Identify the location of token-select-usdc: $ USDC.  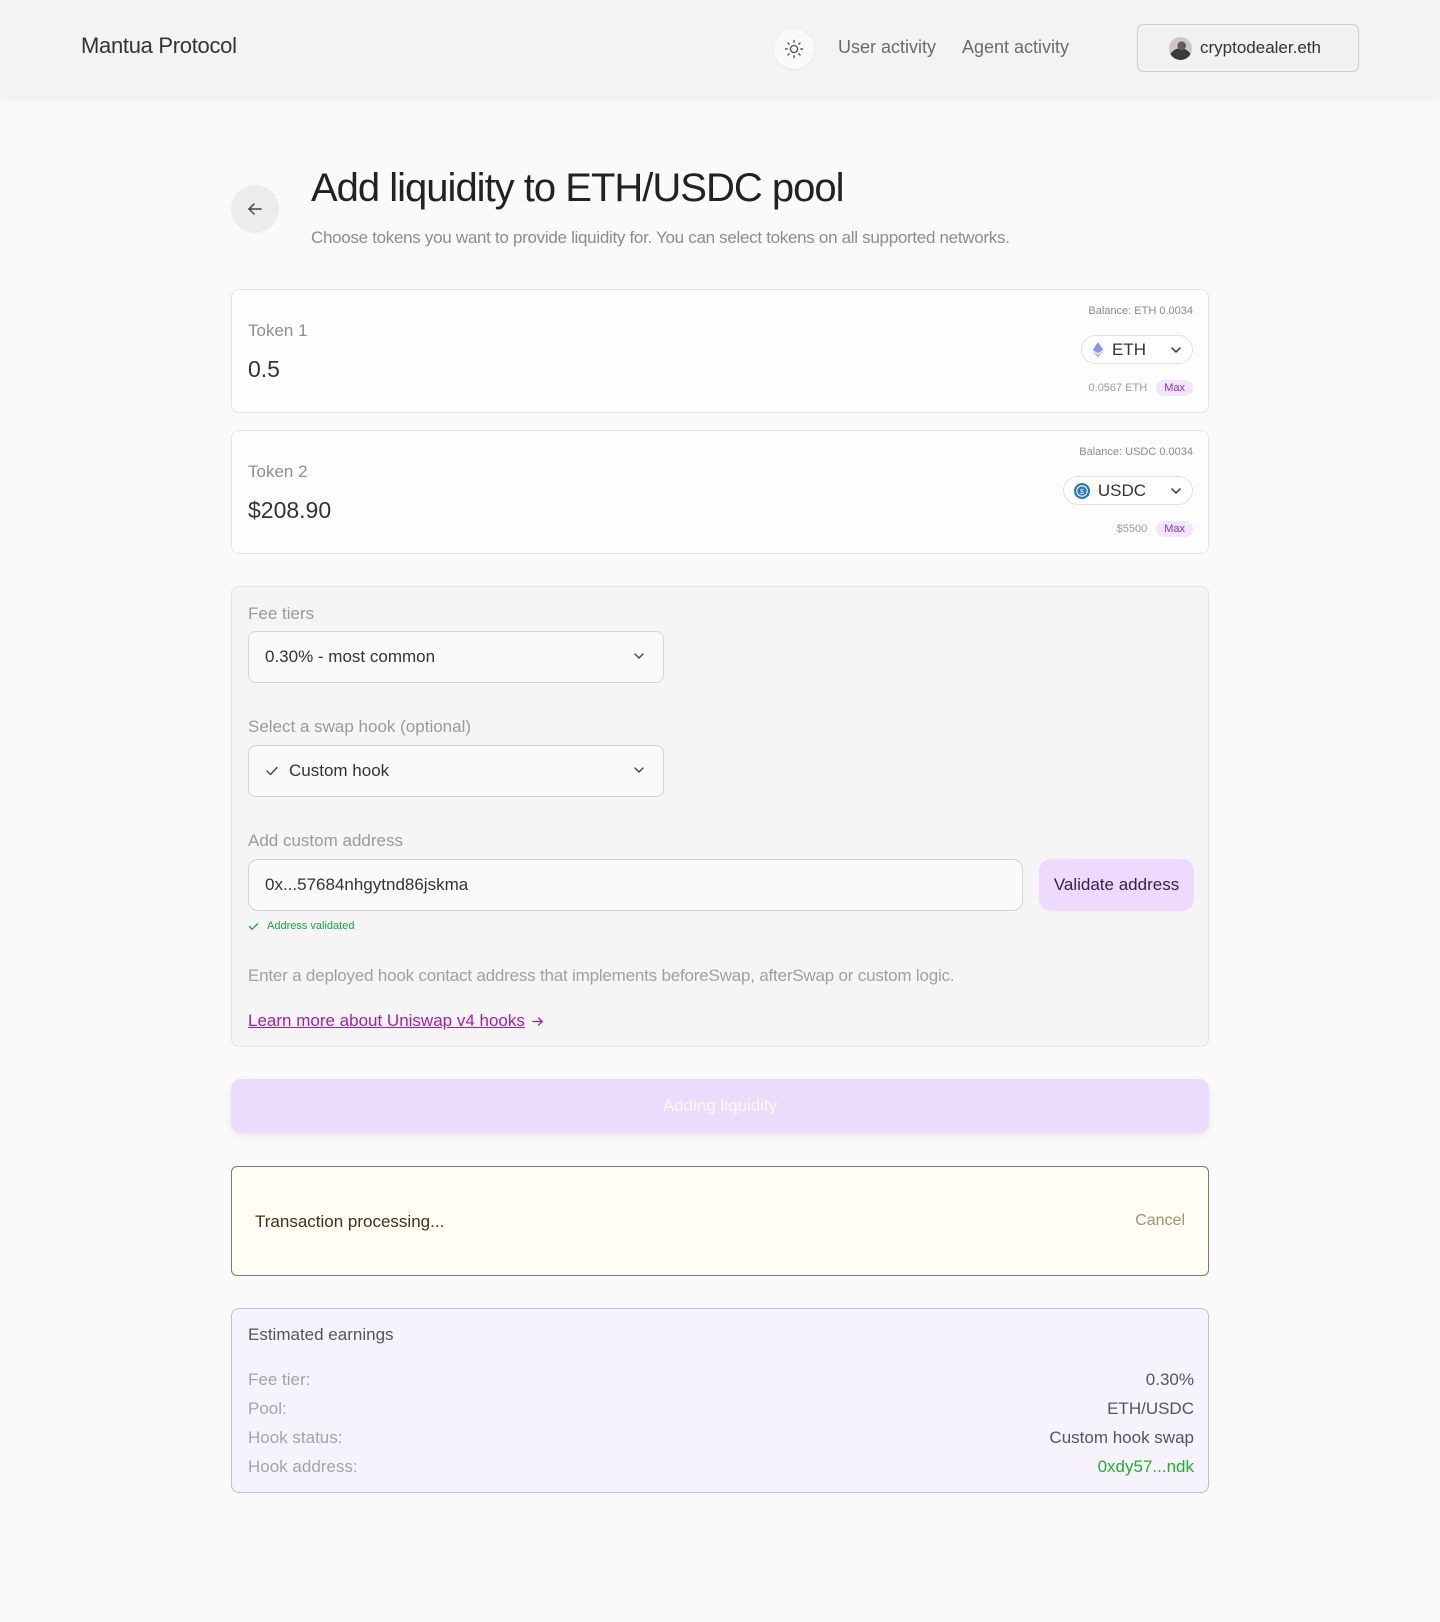
(1127, 490).